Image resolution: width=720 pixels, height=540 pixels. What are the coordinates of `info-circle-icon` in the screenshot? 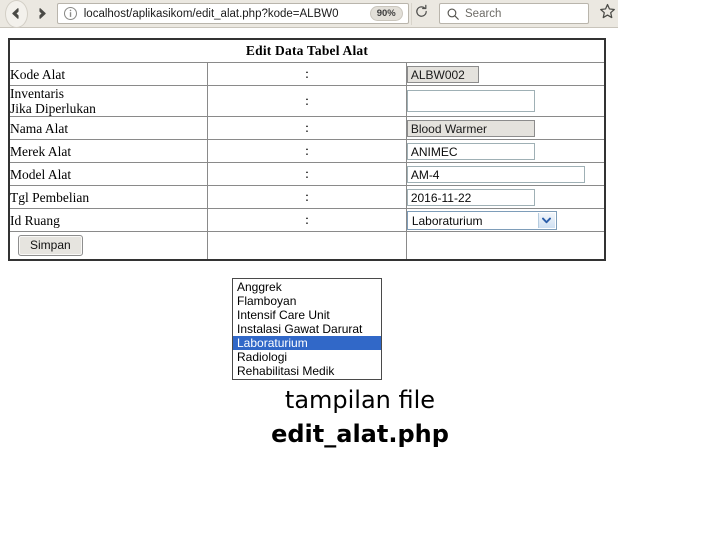 It's located at (71, 14).